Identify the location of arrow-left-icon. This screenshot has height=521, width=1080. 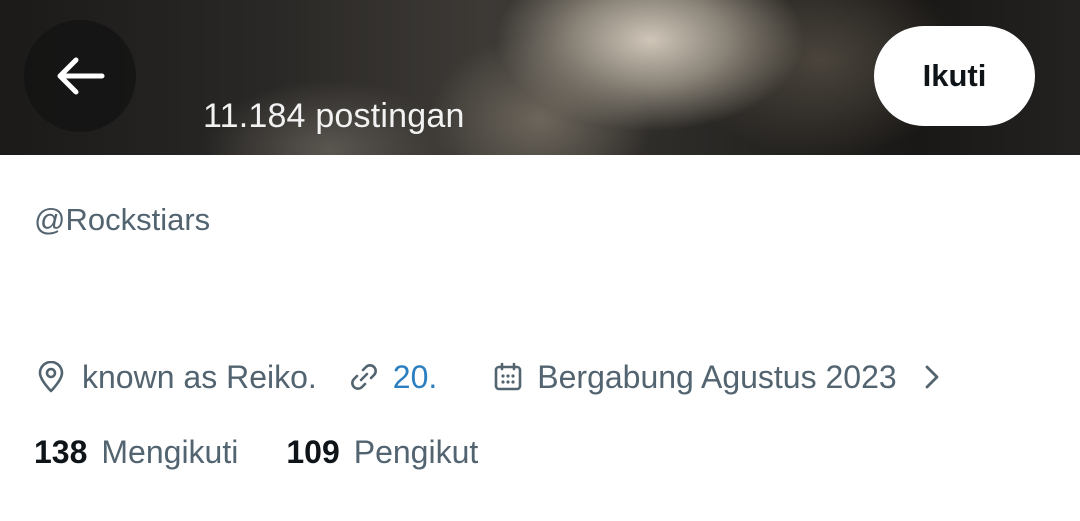
(81, 76).